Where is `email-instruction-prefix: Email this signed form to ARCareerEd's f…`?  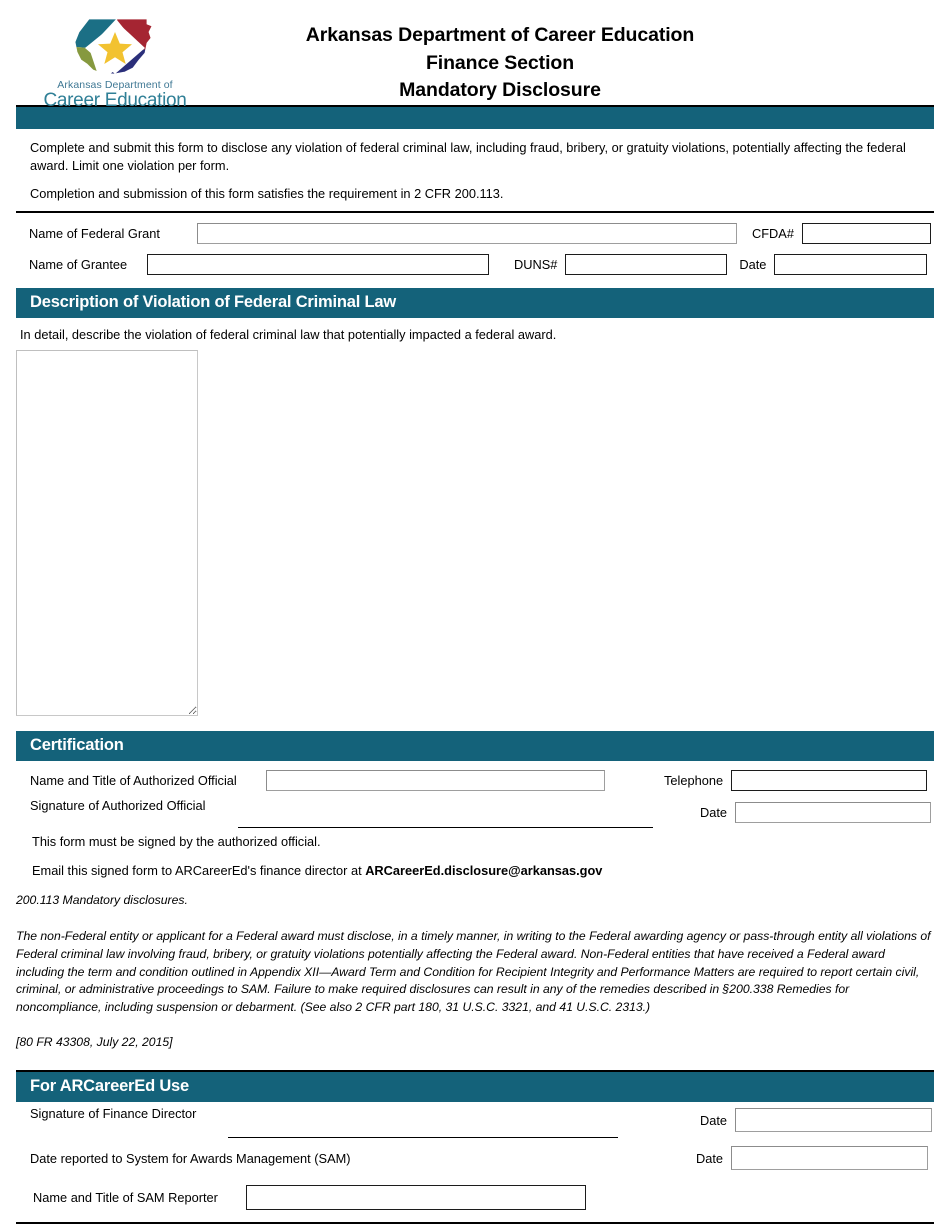
email-instruction-prefix: Email this signed form to ARCareerEd's f… is located at coordinates (199, 871).